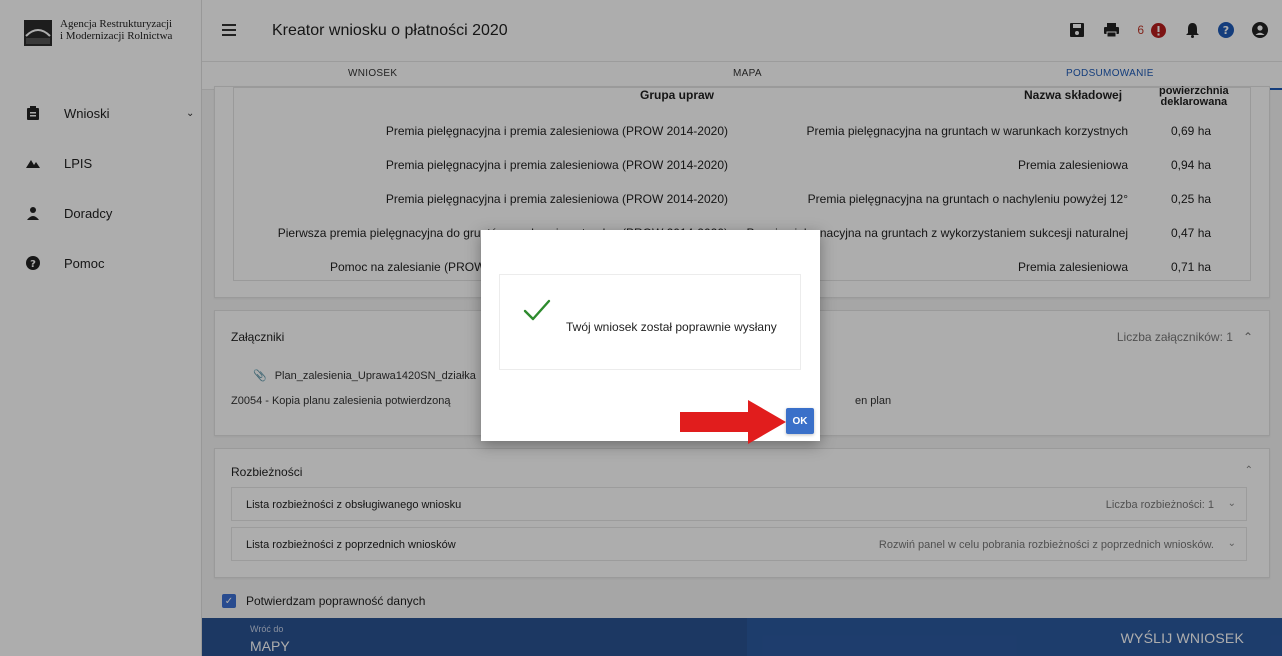  What do you see at coordinates (671, 327) in the screenshot?
I see `dialog-message: Twój wniosek został poprawnie wysłany` at bounding box center [671, 327].